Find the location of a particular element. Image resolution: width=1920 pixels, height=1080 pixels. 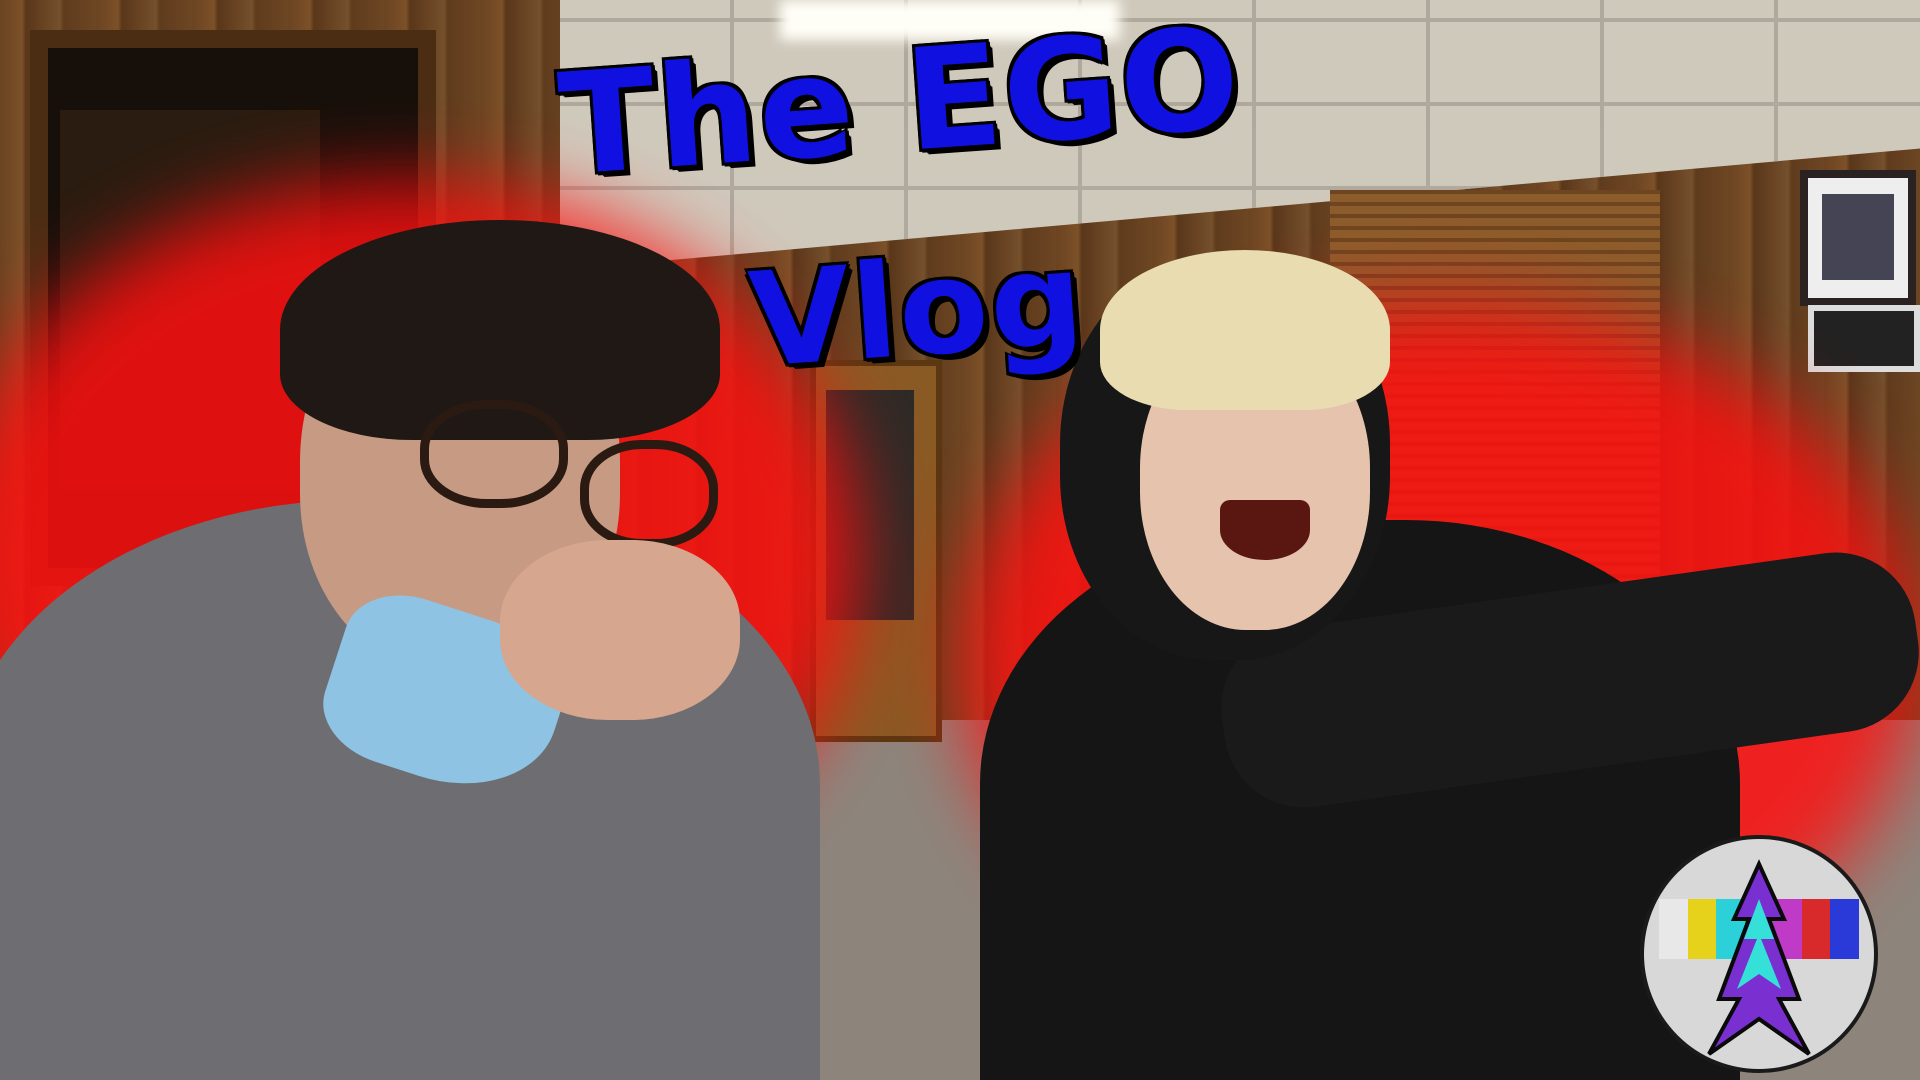

small-wall-frame is located at coordinates (1864, 338).